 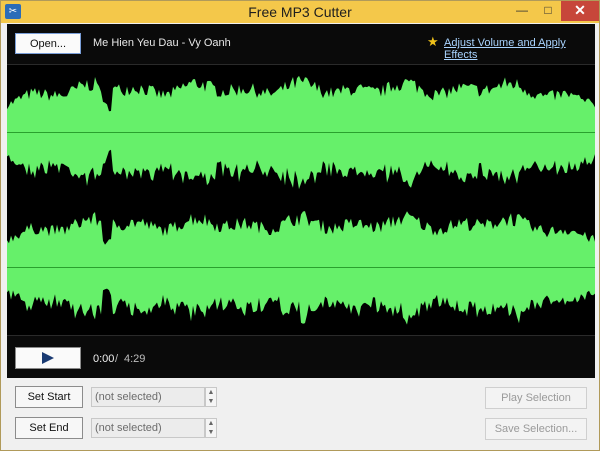 I want to click on set-end-button: Set End, so click(x=49, y=428).